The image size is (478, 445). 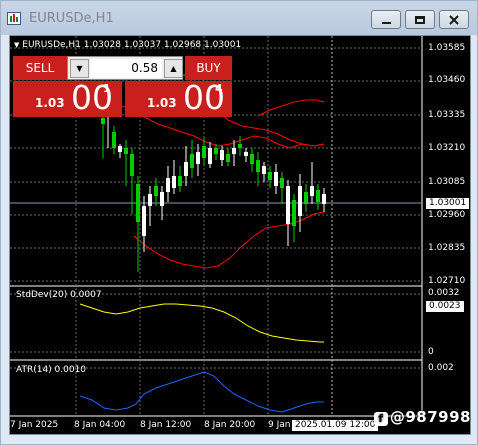 I want to click on time-label: 8 Jan 12:00, so click(x=166, y=425).